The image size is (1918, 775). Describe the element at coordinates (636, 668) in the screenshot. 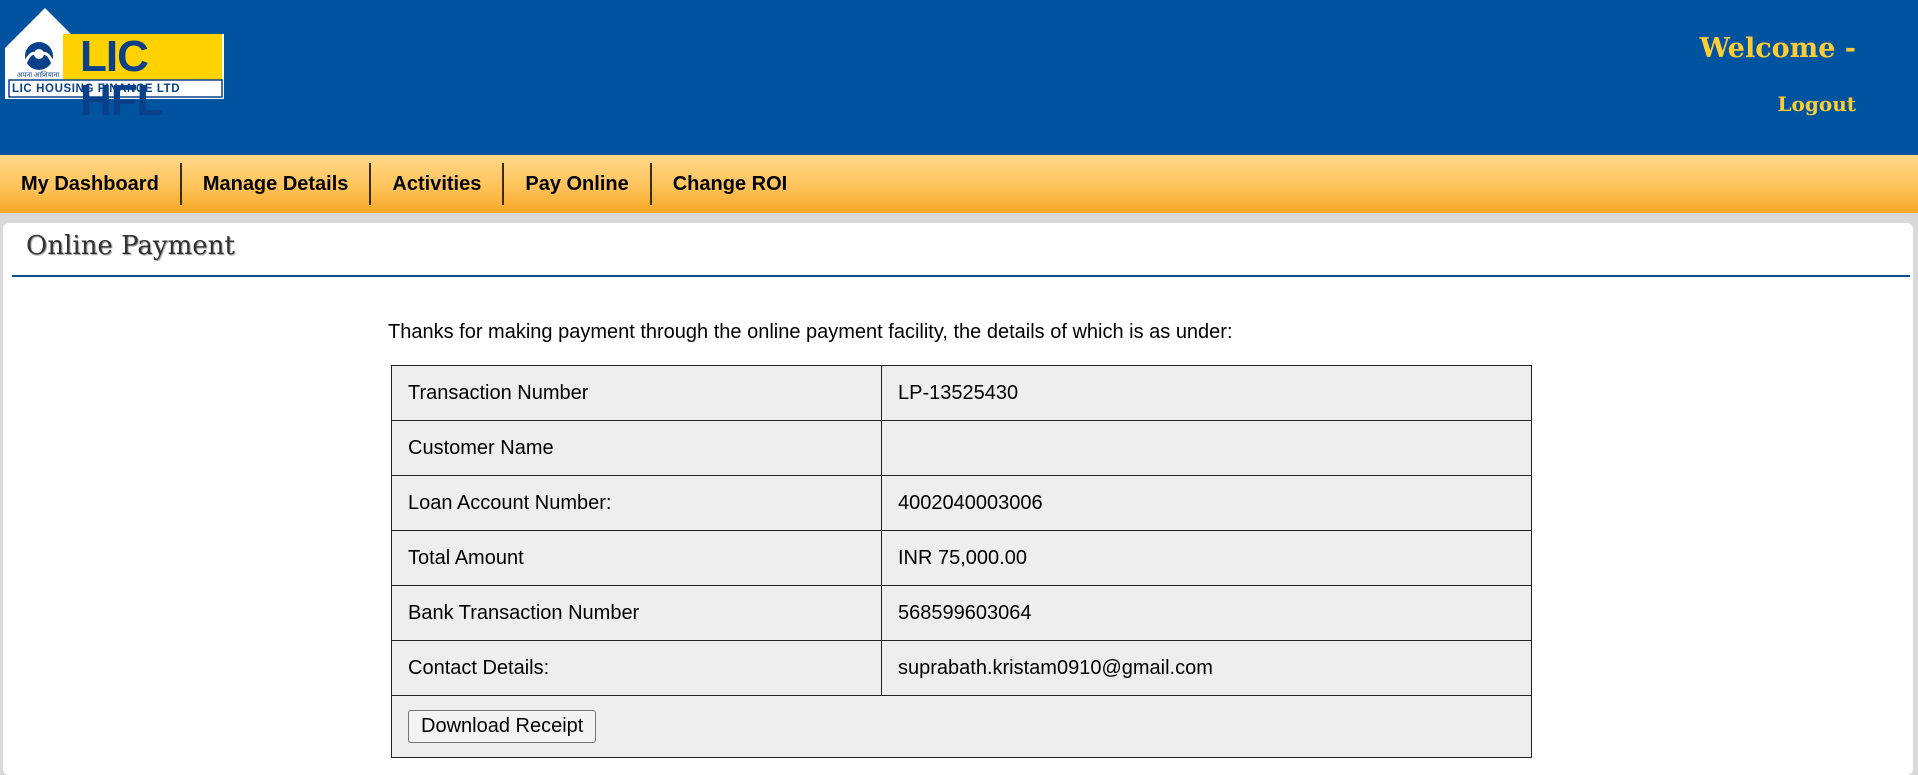

I see `contact-details-label: Contact Details:` at that location.